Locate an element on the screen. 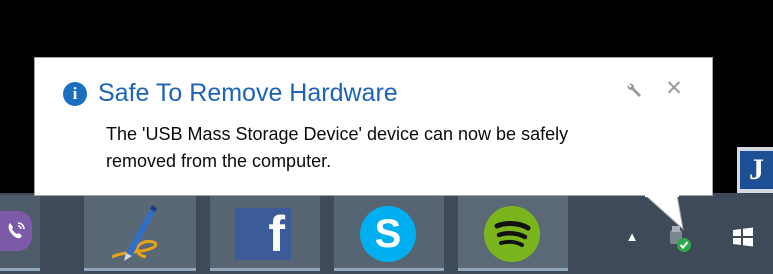 The image size is (773, 274). notification-message-line-2: removed from the computer. is located at coordinates (219, 161).